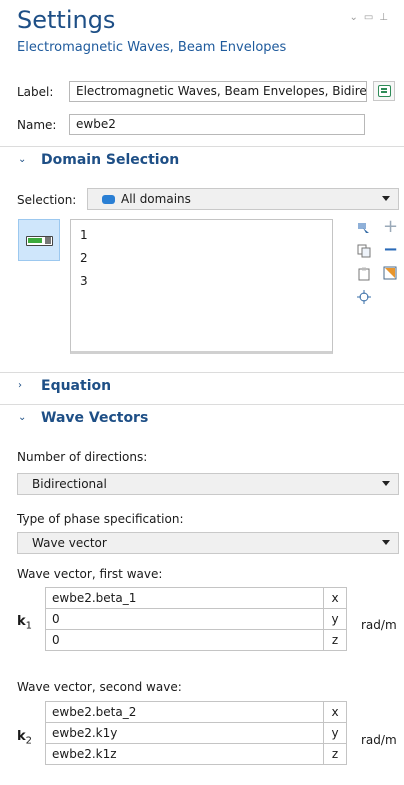  I want to click on table-row: 0 y, so click(196, 619).